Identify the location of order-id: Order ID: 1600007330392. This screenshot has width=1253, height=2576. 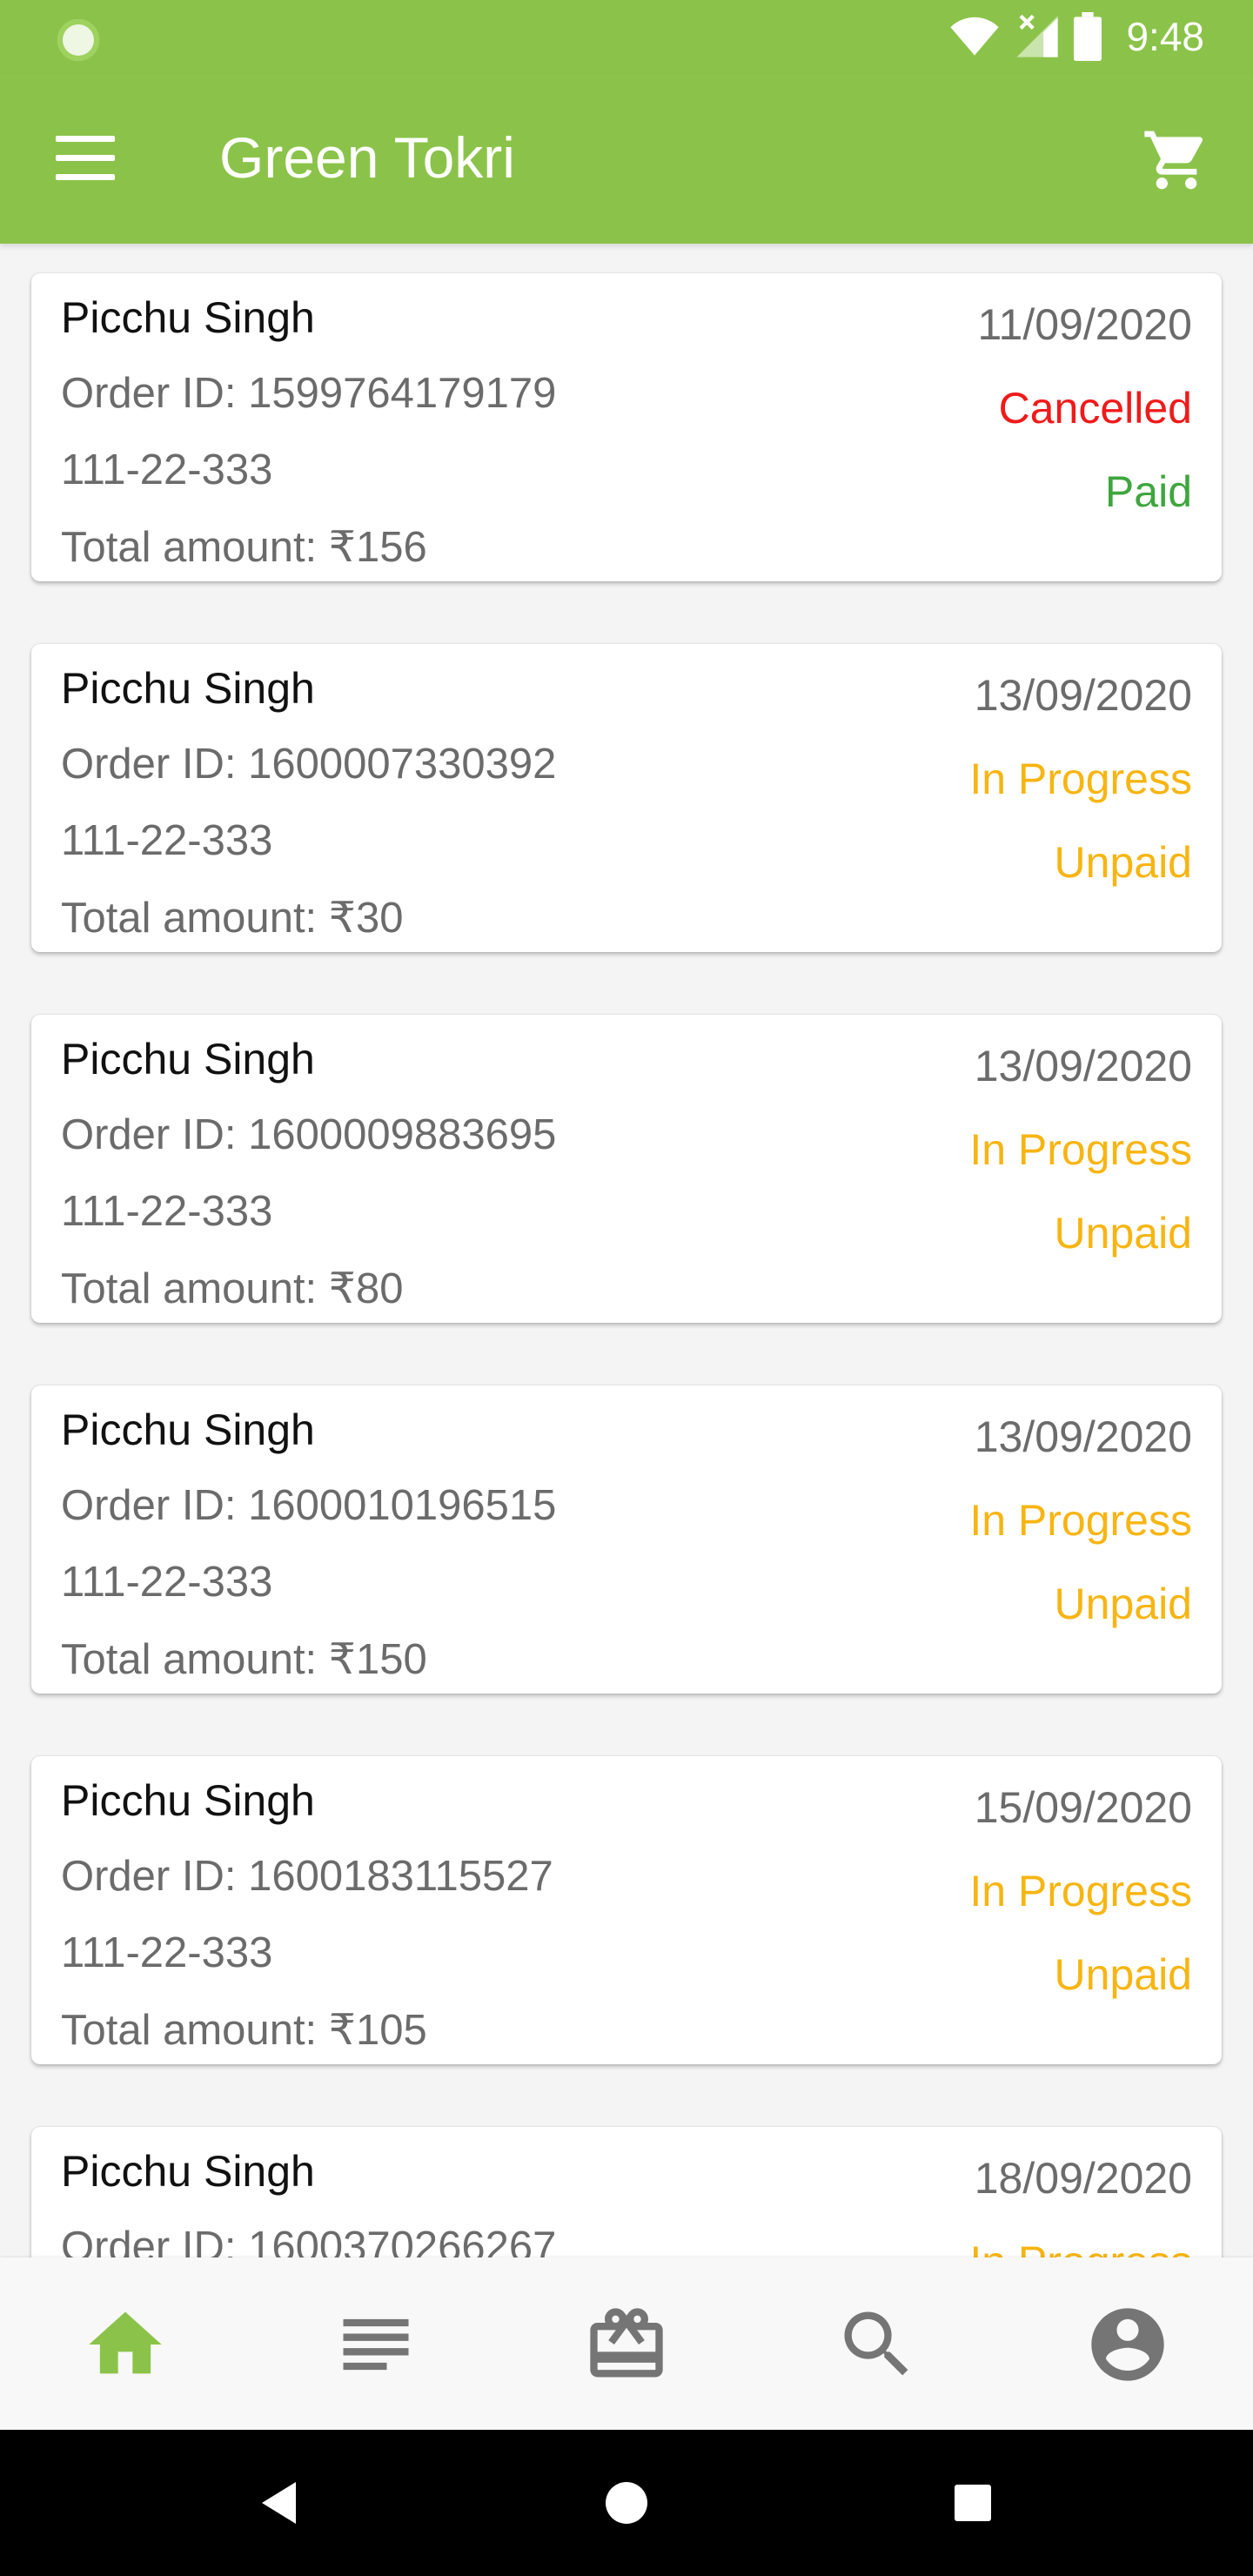
(309, 764).